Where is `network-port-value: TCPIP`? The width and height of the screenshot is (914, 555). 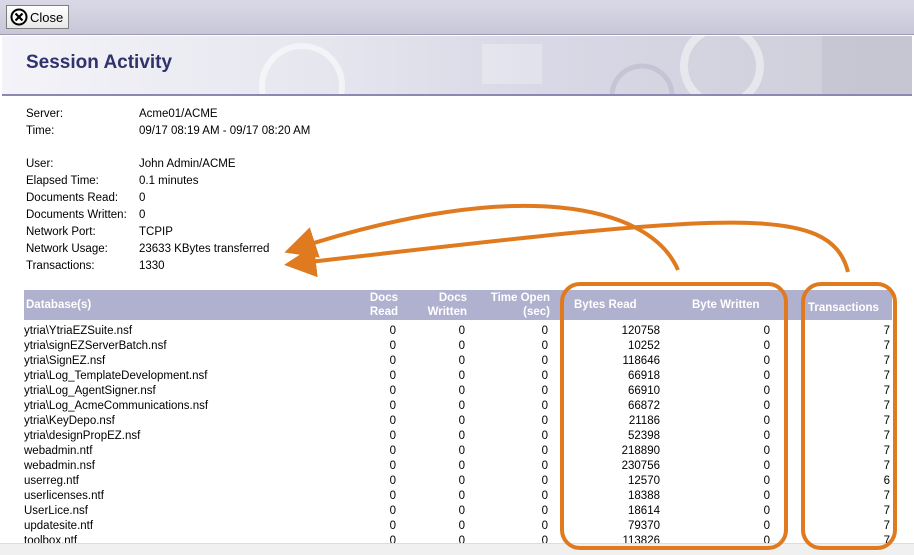
network-port-value: TCPIP is located at coordinates (156, 232).